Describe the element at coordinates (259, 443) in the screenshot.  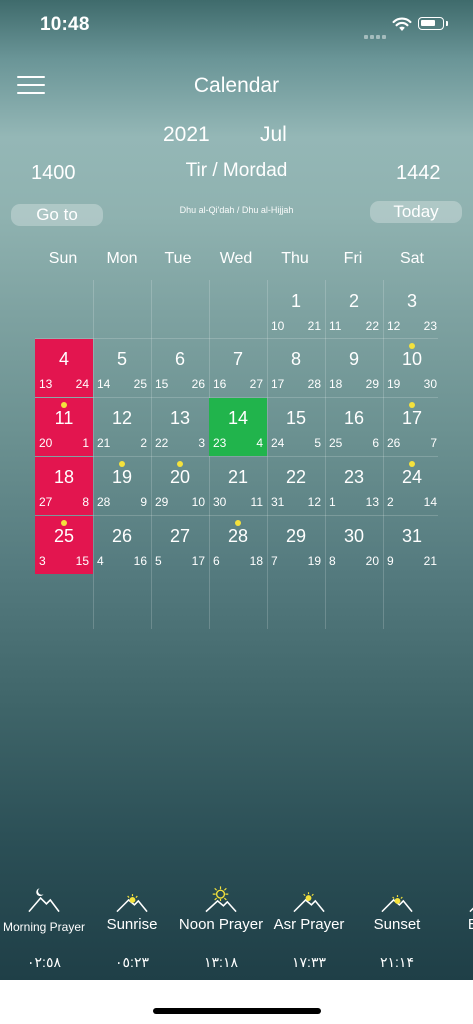
I see `hijri-date: 4` at that location.